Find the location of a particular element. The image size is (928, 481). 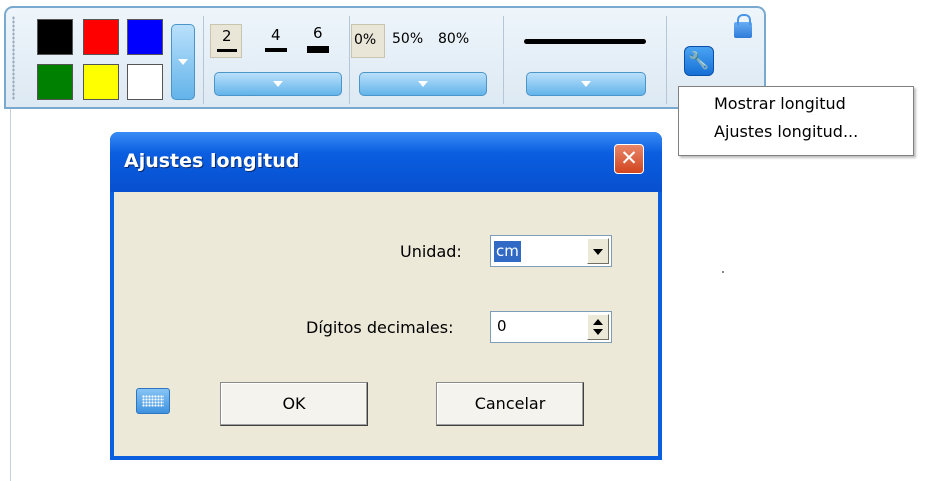

color-swatch-green is located at coordinates (55, 82).